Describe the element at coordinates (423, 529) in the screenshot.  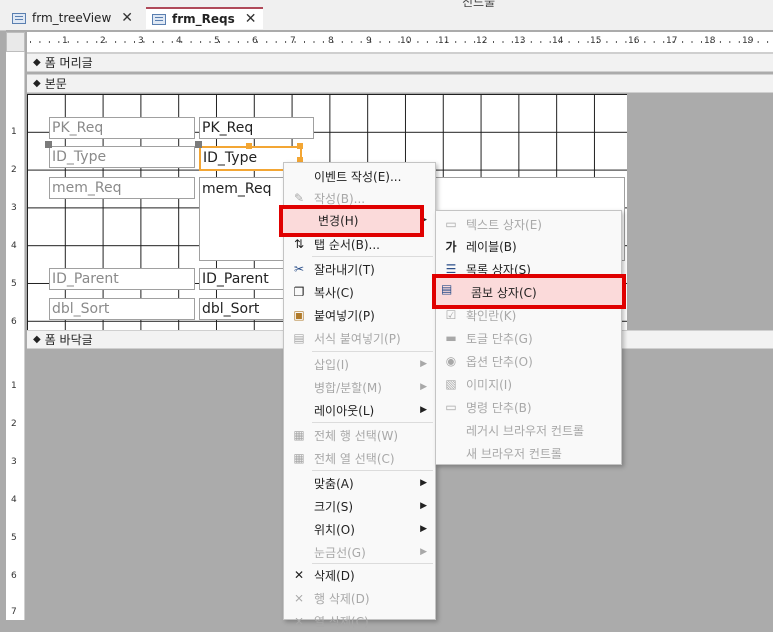
I see `submenu-arrow-icon: ▶` at that location.